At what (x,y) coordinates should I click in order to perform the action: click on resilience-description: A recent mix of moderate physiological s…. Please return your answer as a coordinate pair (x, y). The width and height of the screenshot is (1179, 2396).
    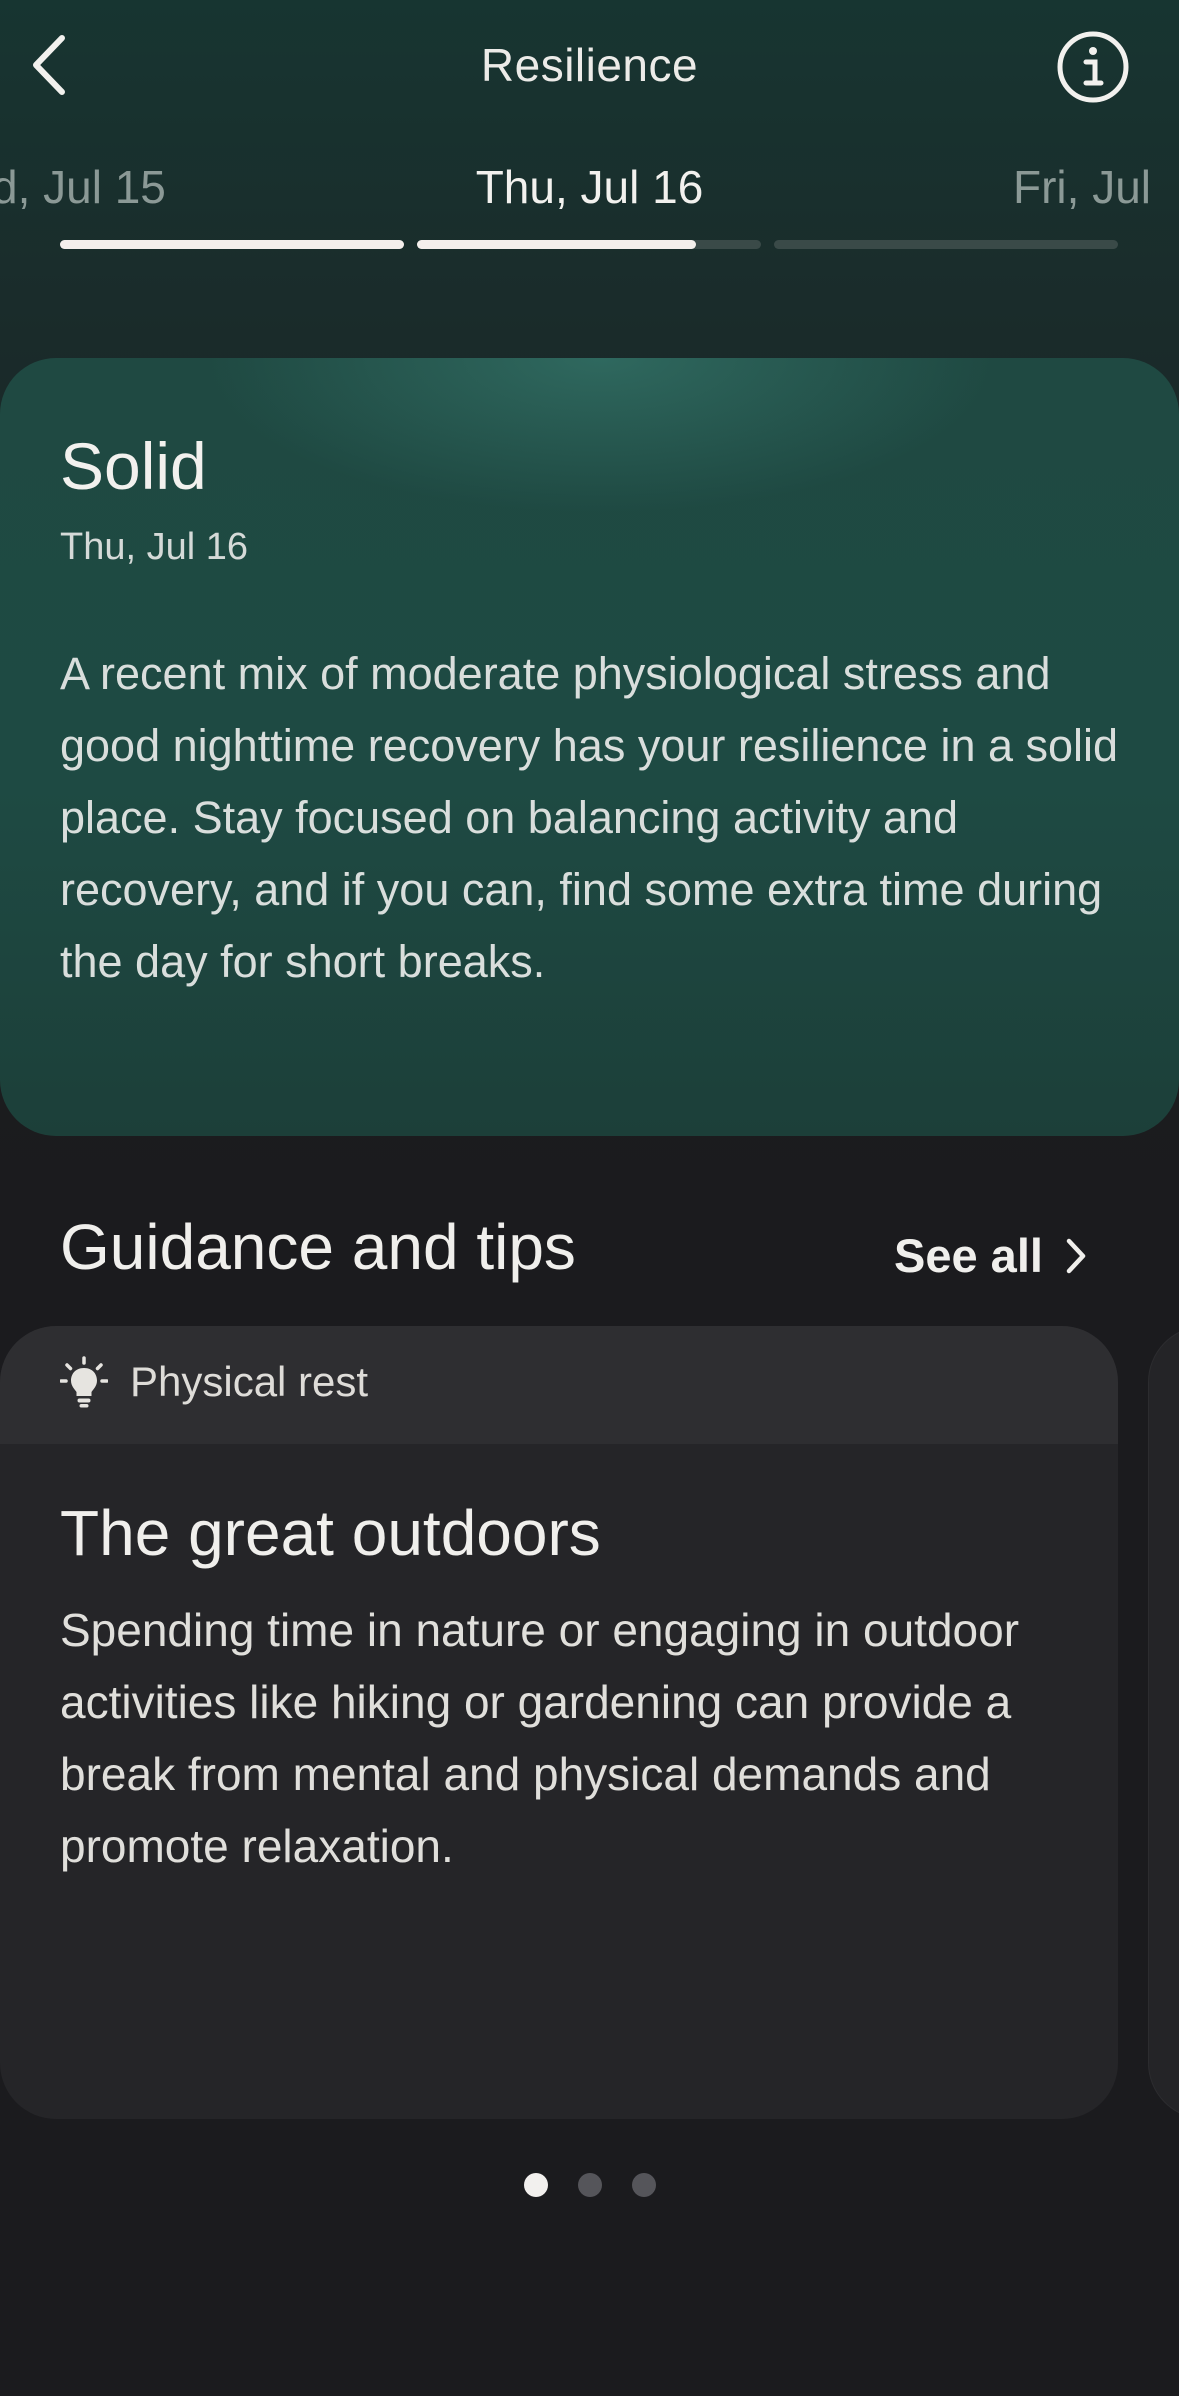
    Looking at the image, I should click on (589, 817).